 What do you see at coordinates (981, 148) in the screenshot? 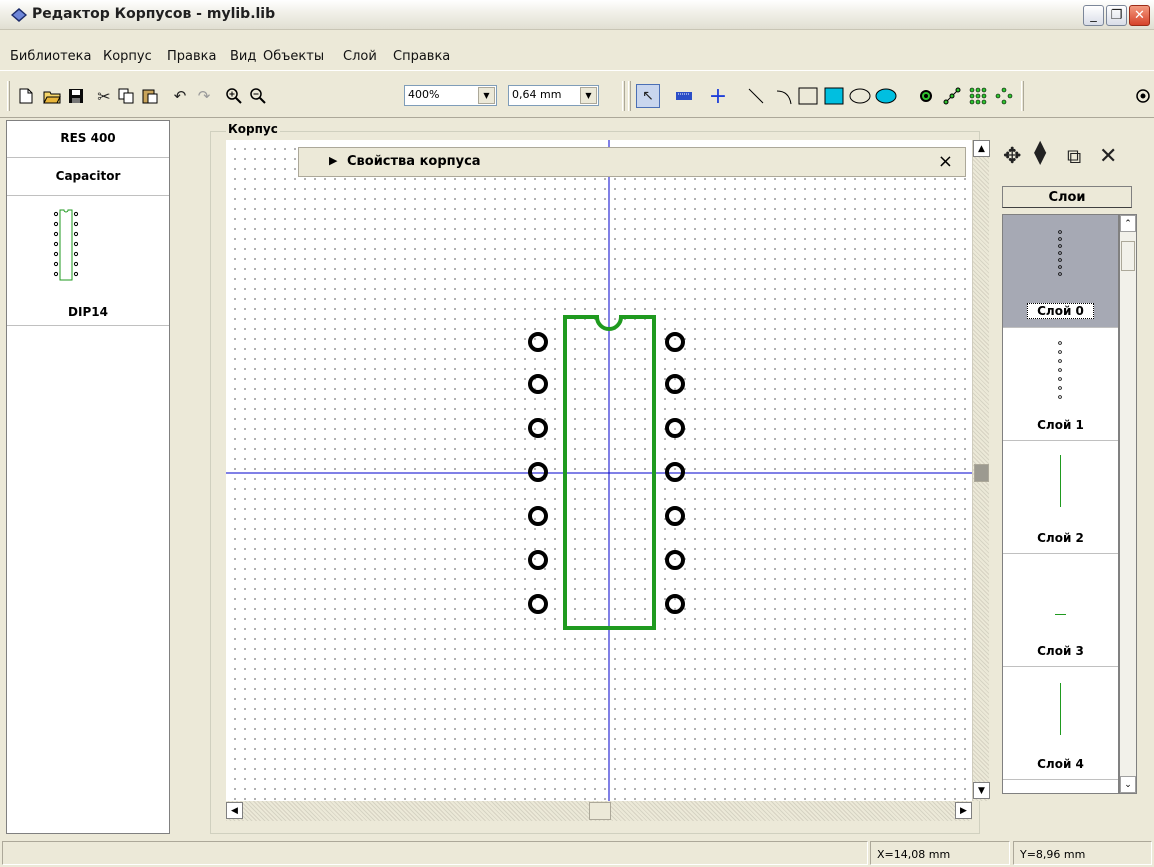
I see `scroll-up-icon: ▲` at bounding box center [981, 148].